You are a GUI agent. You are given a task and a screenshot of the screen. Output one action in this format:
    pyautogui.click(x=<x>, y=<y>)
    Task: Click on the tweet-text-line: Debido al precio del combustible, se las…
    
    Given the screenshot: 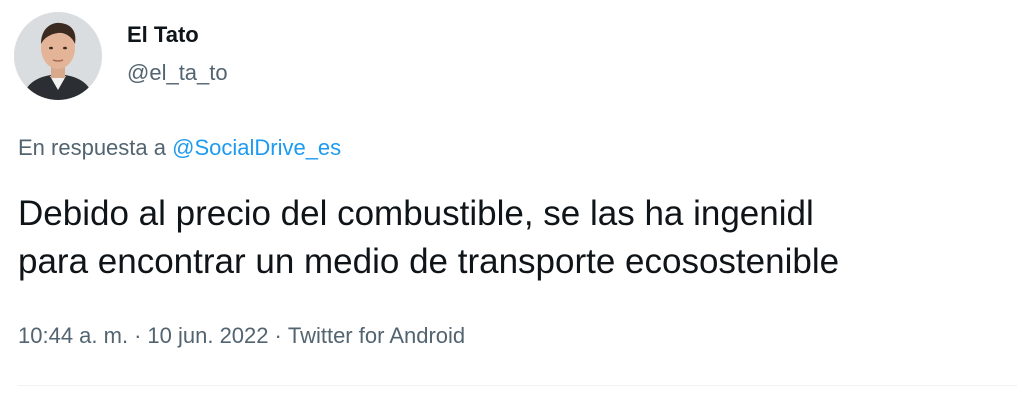 What is the action you would take?
    pyautogui.click(x=416, y=213)
    